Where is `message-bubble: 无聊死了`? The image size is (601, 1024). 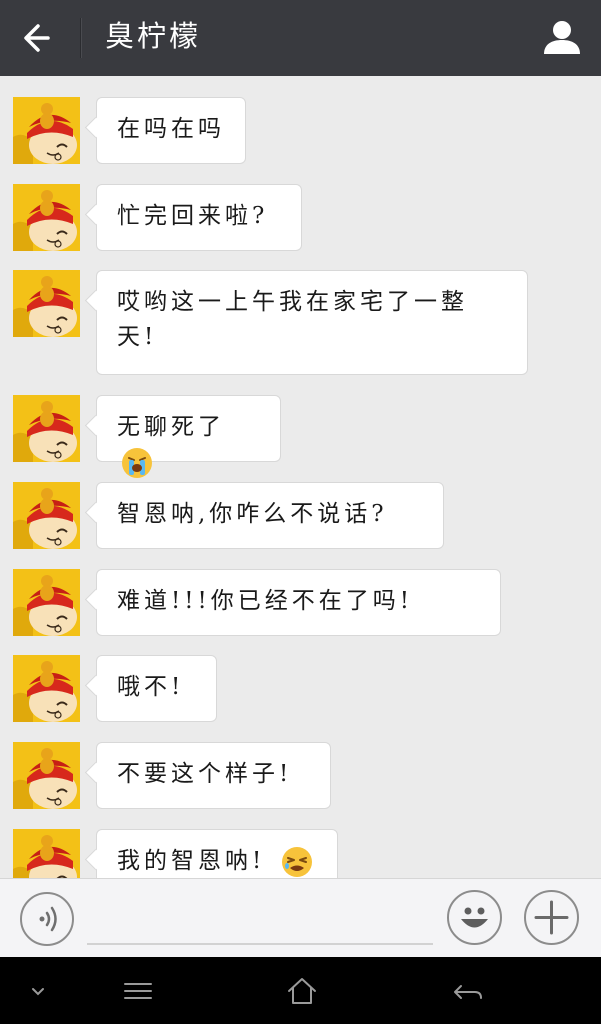 message-bubble: 无聊死了 is located at coordinates (188, 436).